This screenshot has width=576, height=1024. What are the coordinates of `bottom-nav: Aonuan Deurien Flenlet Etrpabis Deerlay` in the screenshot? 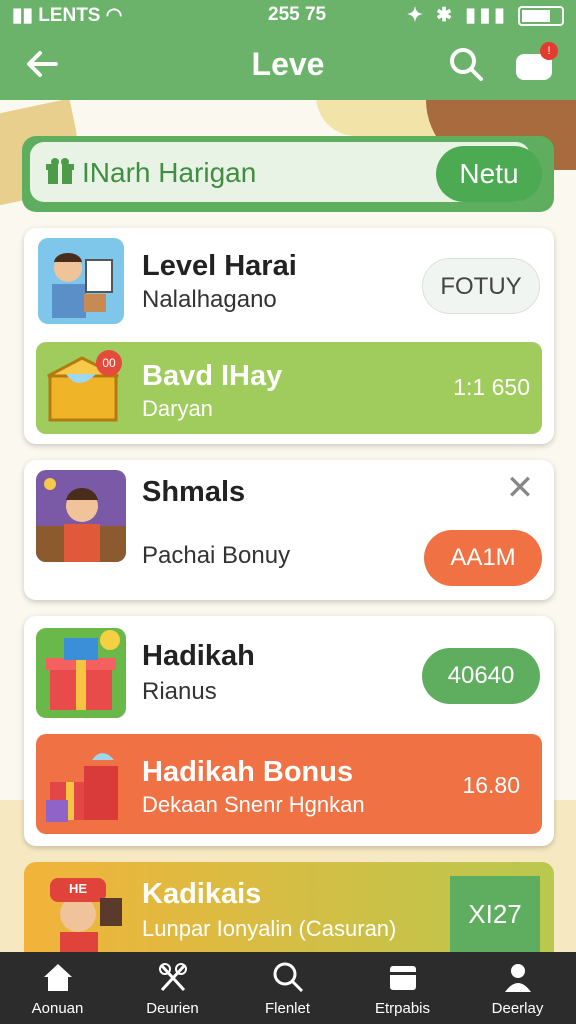 It's located at (288, 988).